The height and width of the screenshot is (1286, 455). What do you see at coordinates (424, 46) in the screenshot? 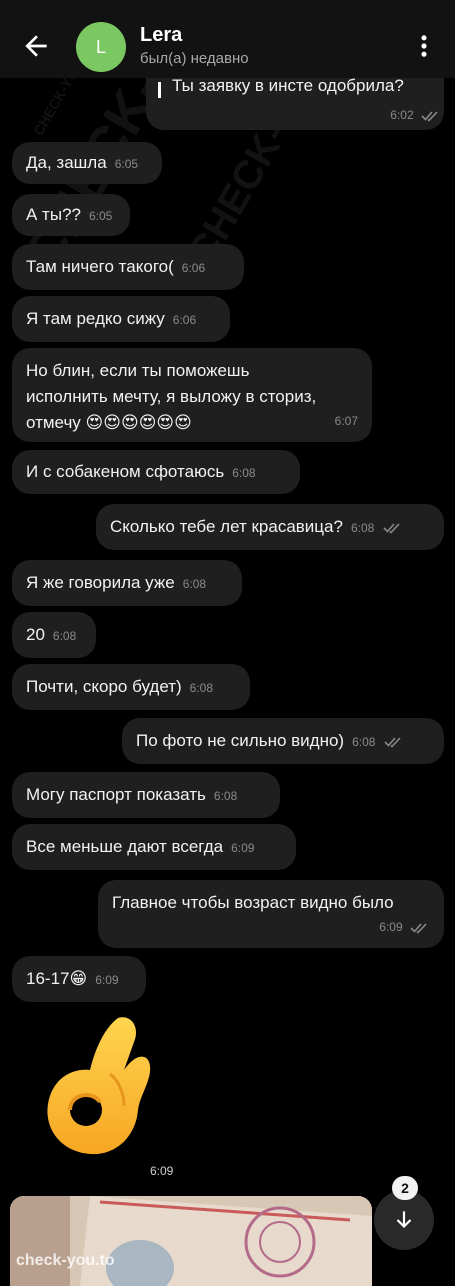
I see `more-vertical-icon` at bounding box center [424, 46].